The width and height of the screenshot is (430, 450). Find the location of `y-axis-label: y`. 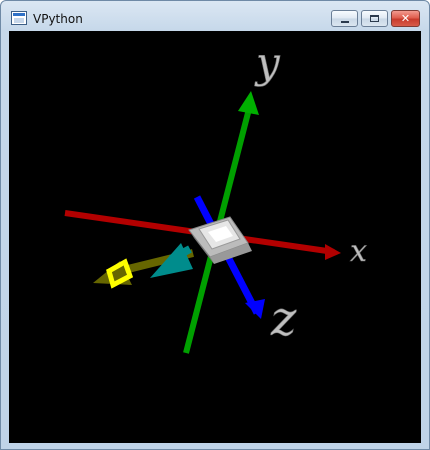

y-axis-label: y is located at coordinates (267, 62).